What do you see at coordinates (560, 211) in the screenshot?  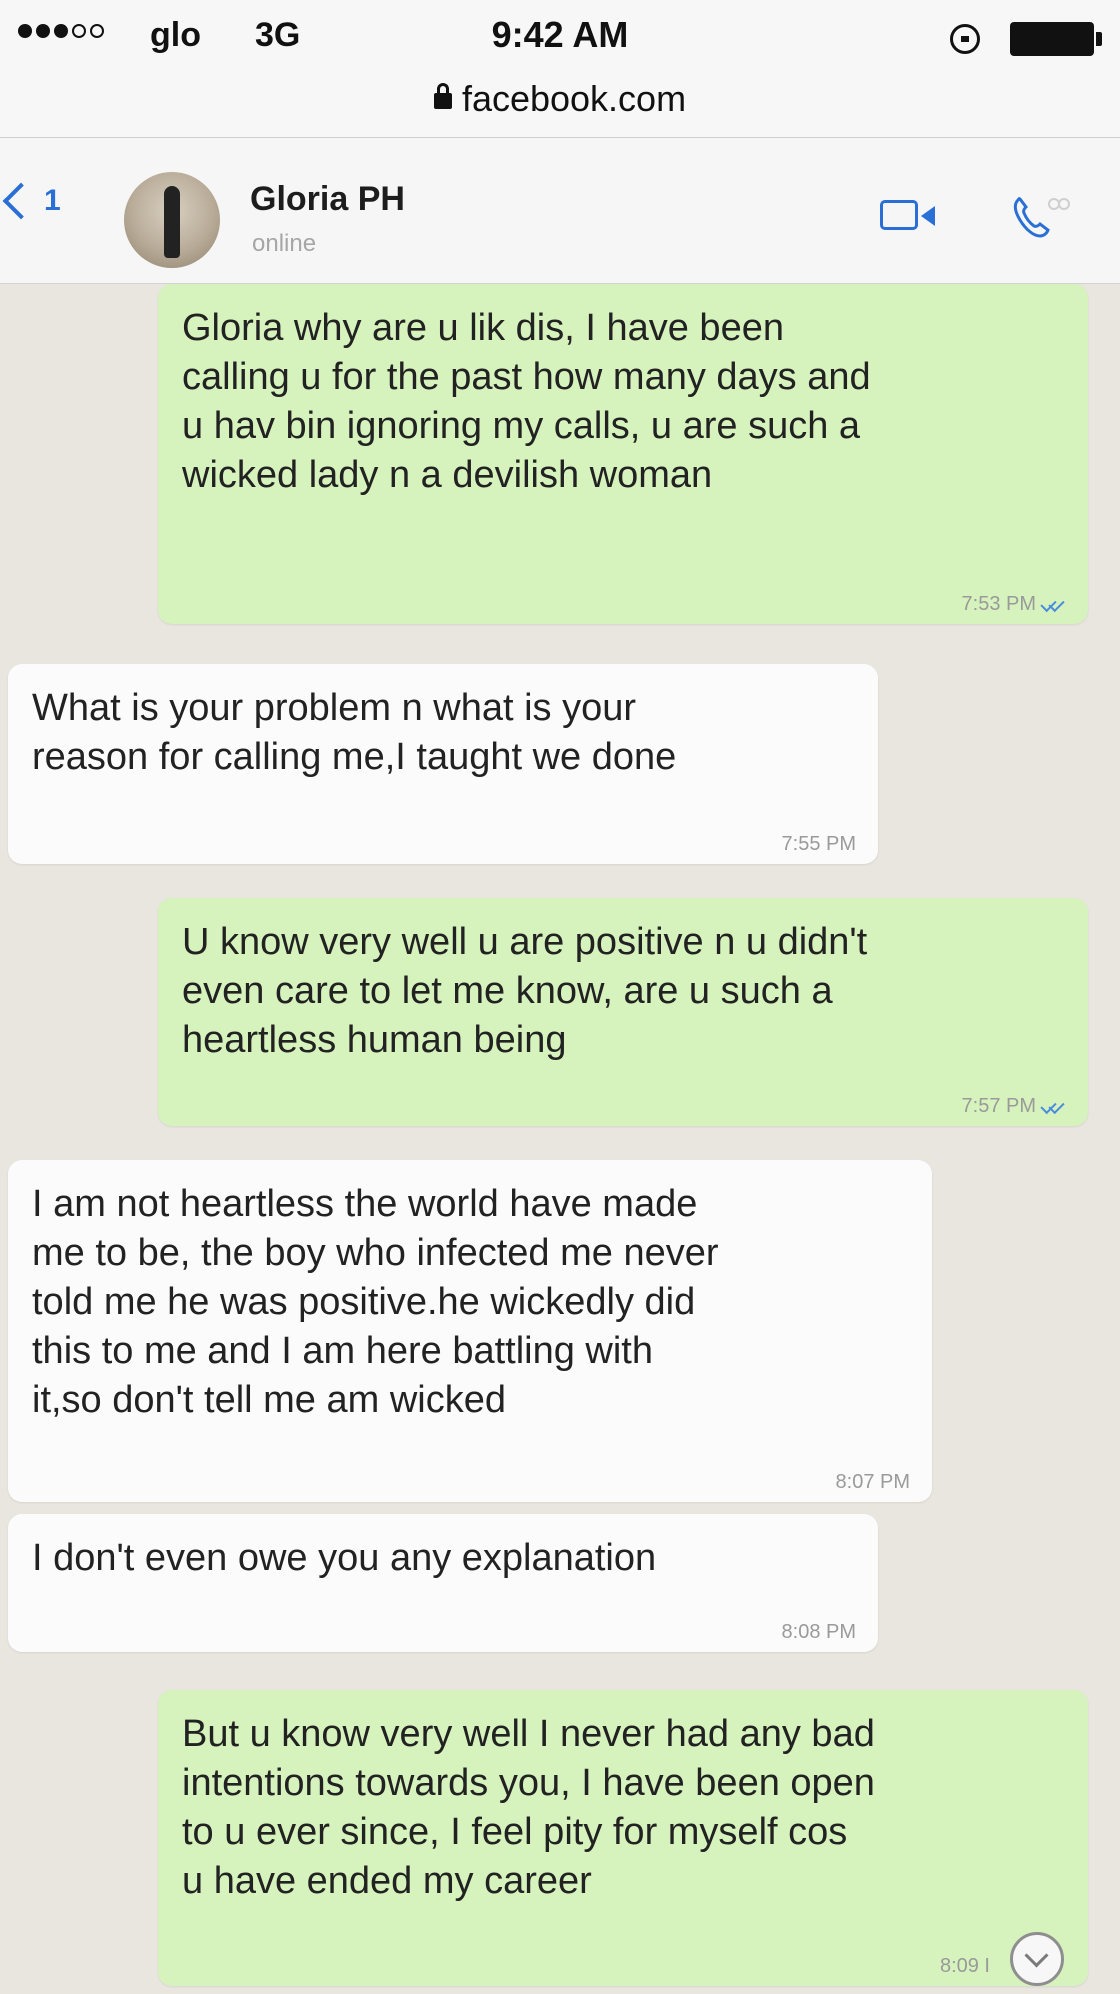 I see `chat-header: 1 Gloria PH online` at bounding box center [560, 211].